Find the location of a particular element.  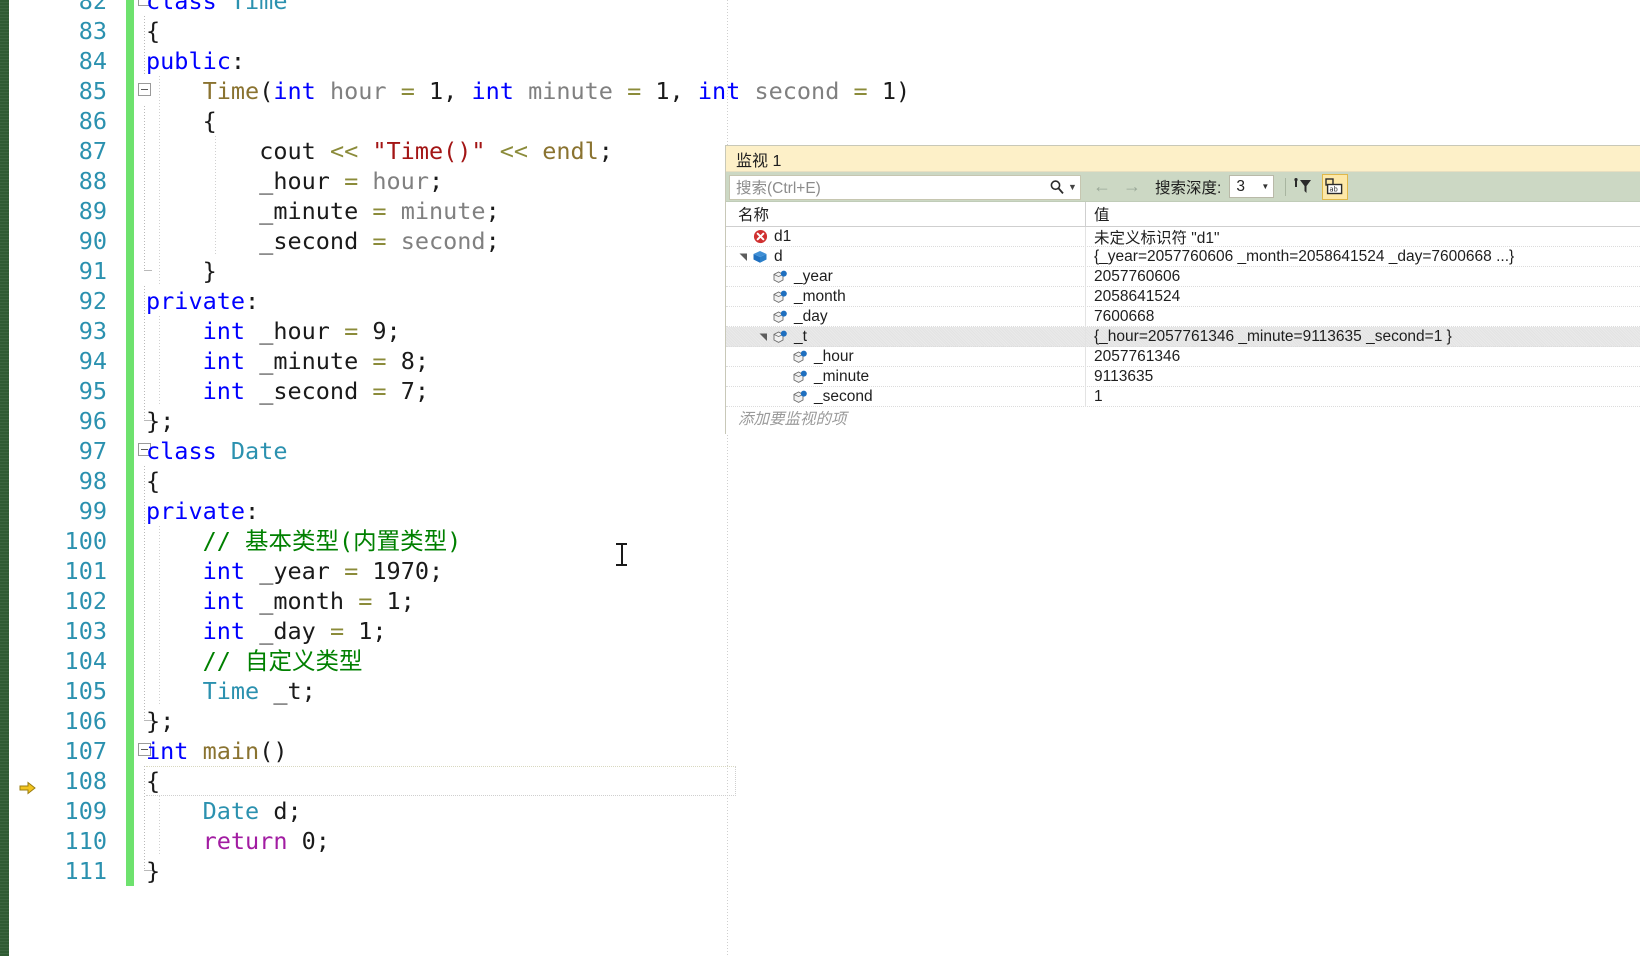

code-line: 109 Date d; is located at coordinates (824, 811).